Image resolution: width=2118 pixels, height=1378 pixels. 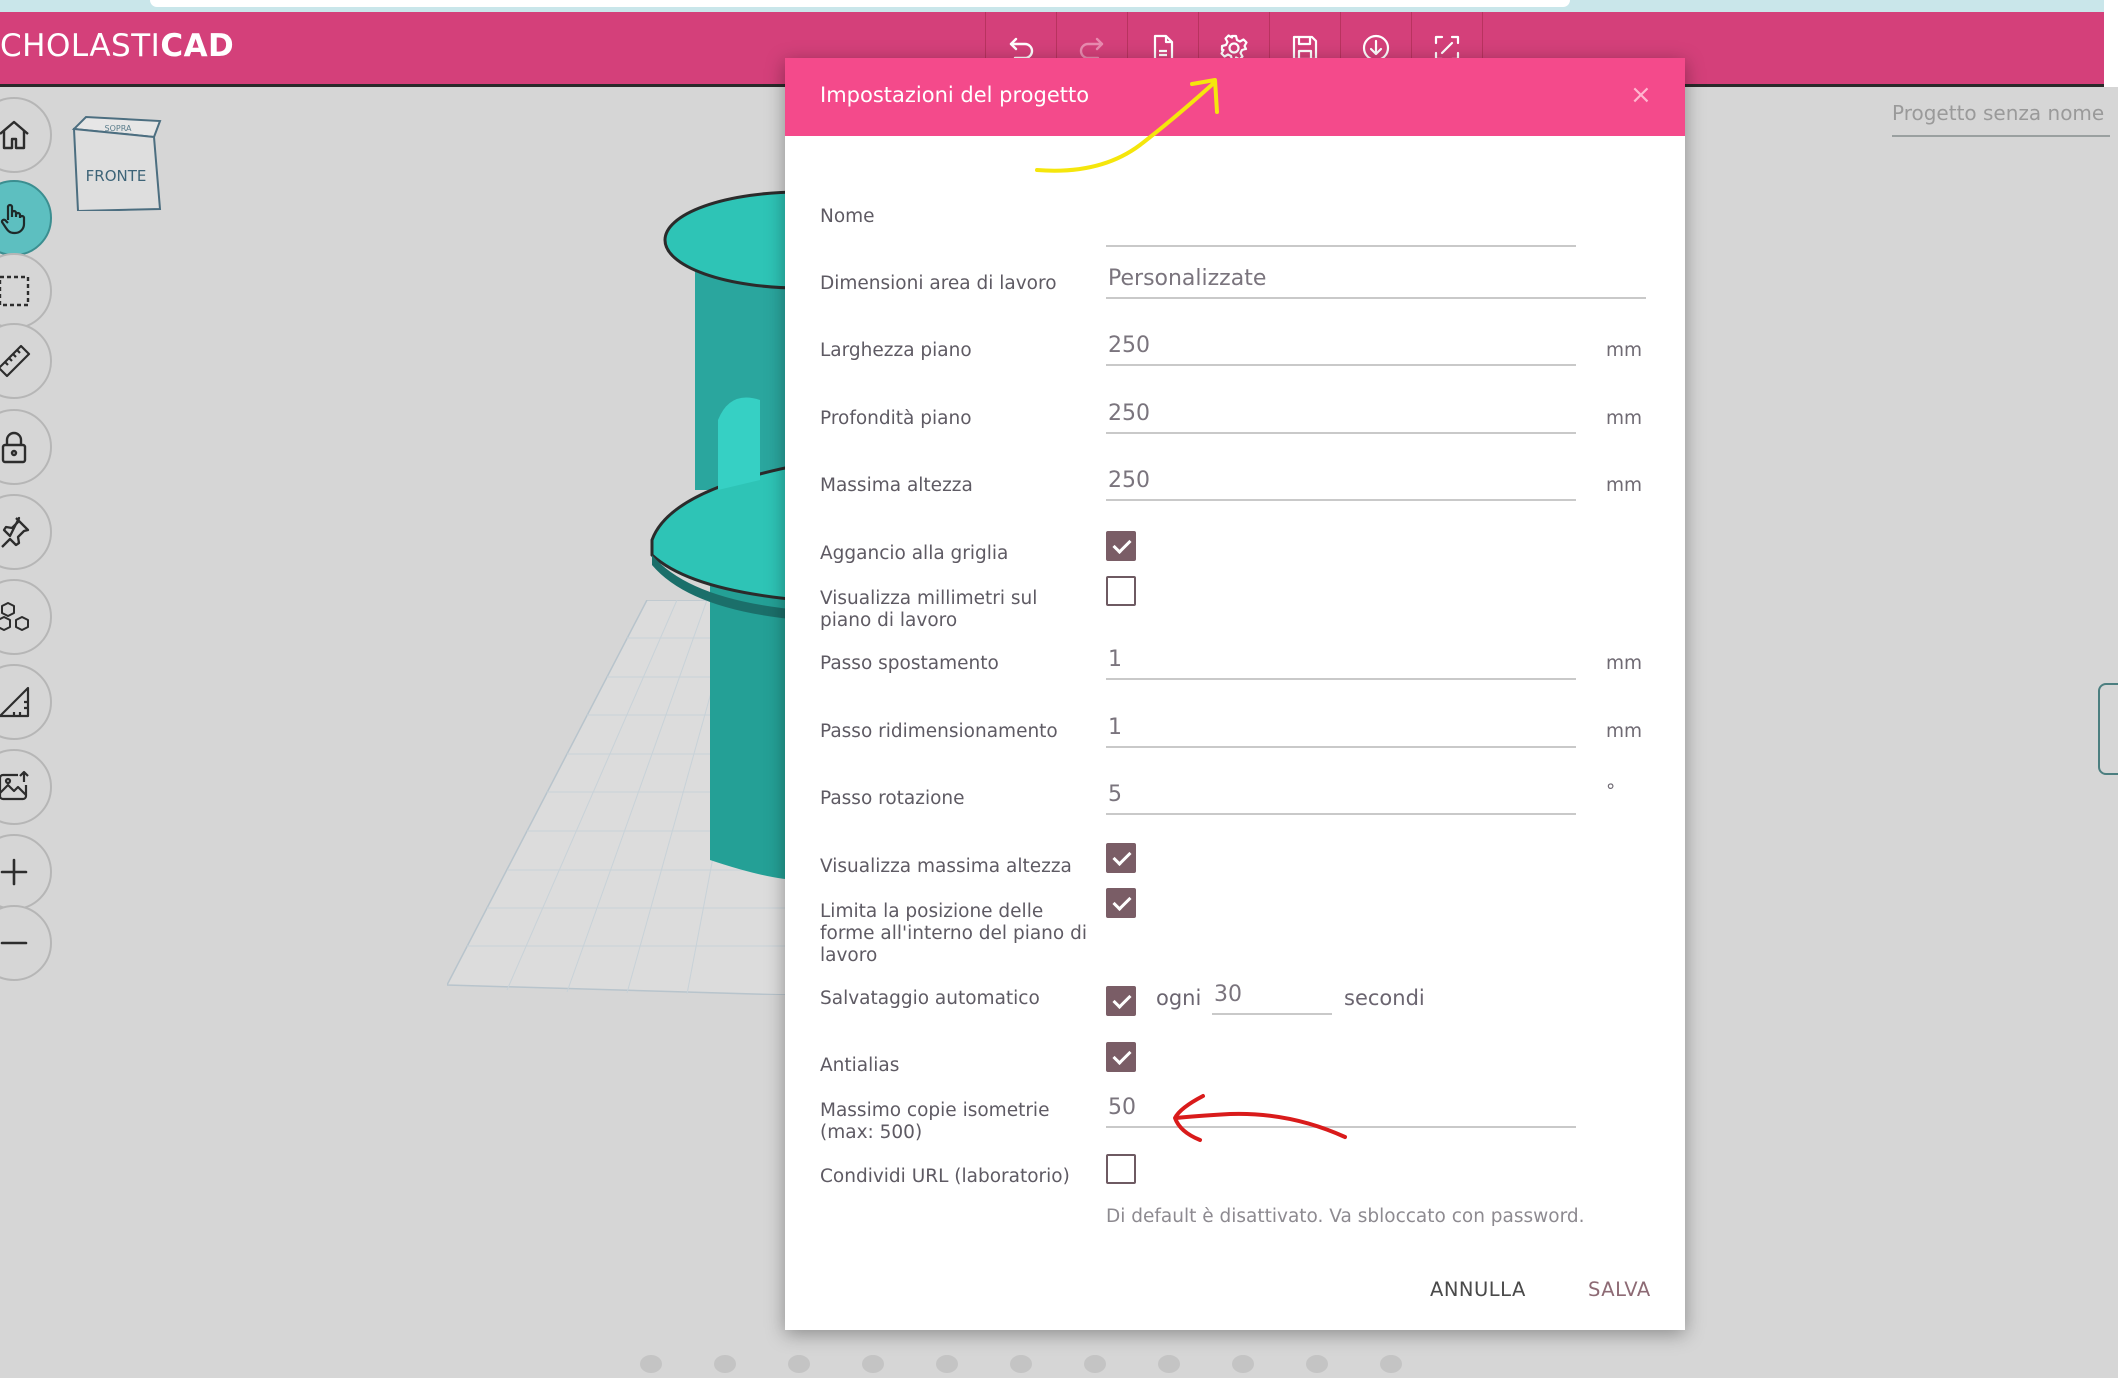 What do you see at coordinates (1121, 1169) in the screenshot?
I see `condividi-checkbox` at bounding box center [1121, 1169].